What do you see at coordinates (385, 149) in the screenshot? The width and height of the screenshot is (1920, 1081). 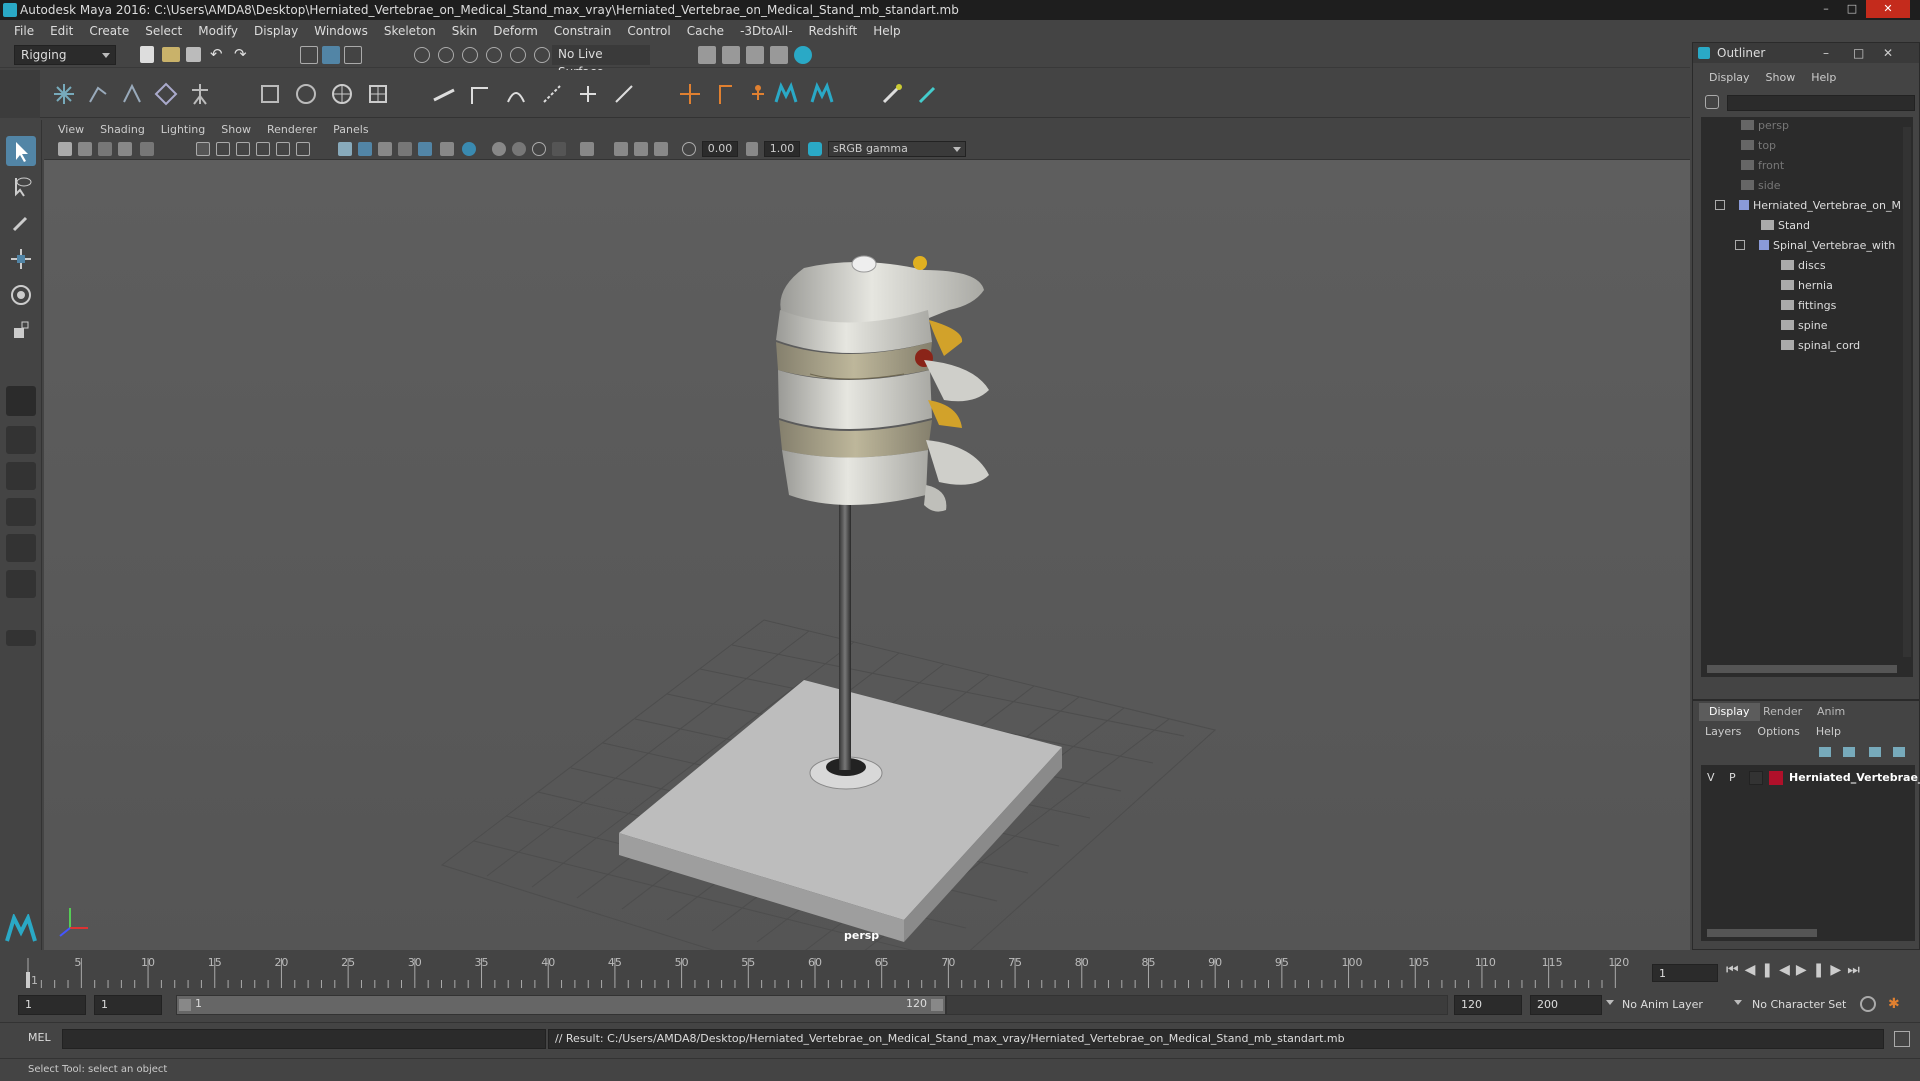 I see `default-material-icon` at bounding box center [385, 149].